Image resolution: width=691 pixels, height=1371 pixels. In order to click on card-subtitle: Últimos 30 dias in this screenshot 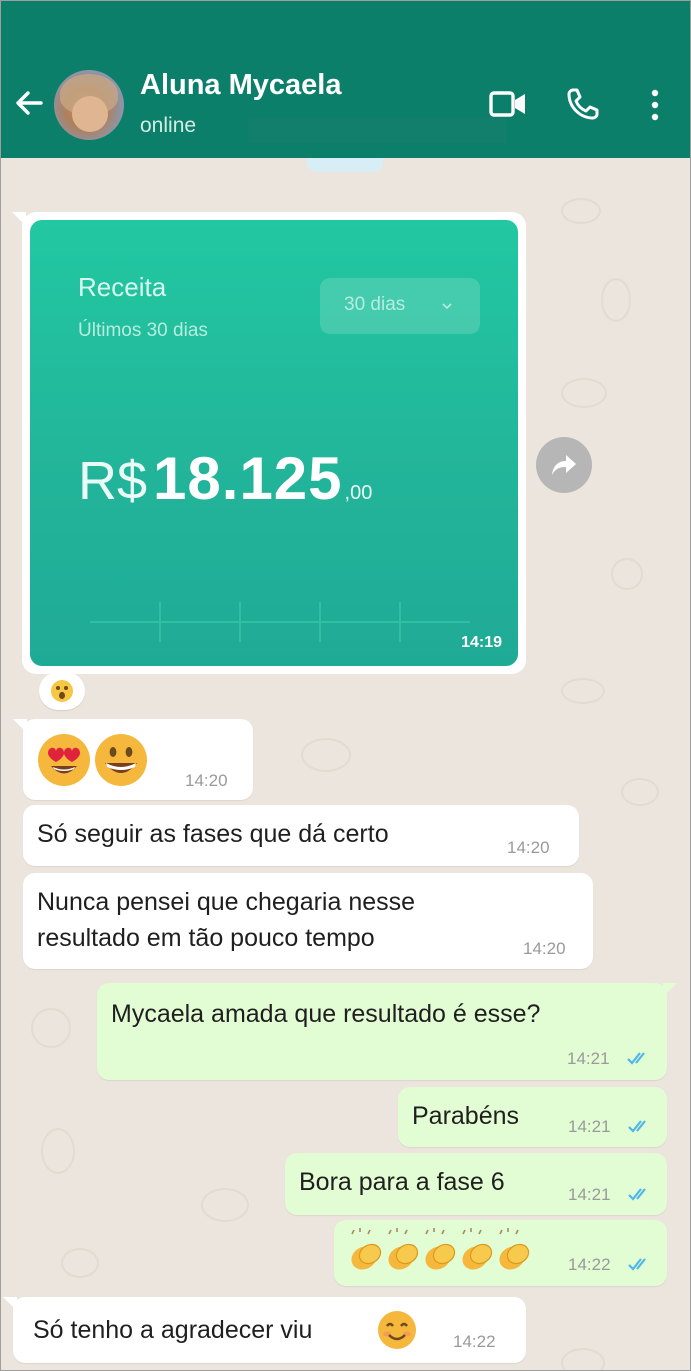, I will do `click(143, 330)`.